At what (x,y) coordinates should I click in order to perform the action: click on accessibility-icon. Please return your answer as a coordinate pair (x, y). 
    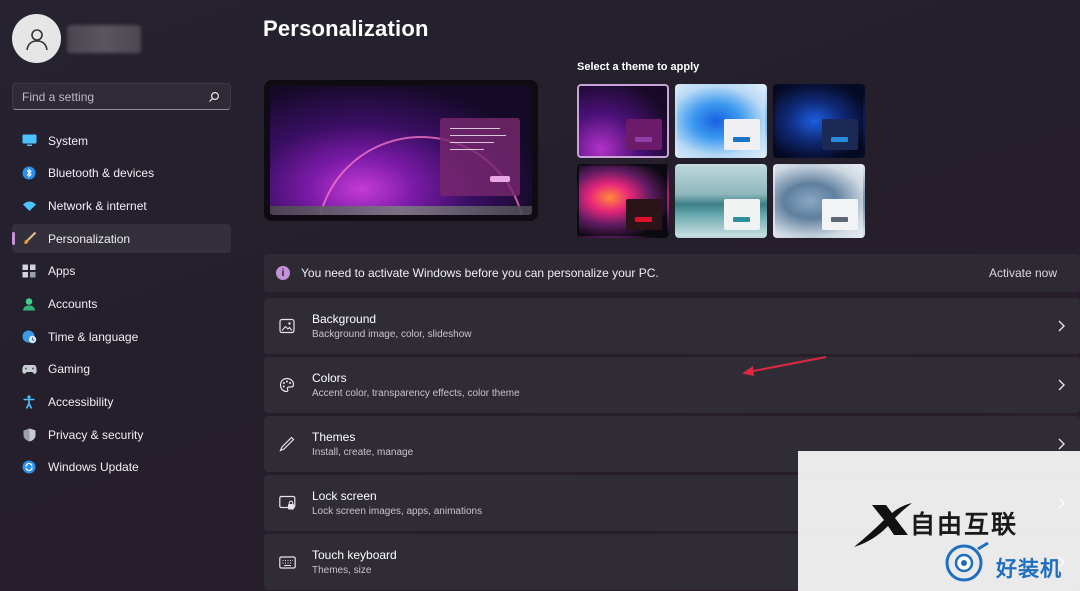
    Looking at the image, I should click on (29, 402).